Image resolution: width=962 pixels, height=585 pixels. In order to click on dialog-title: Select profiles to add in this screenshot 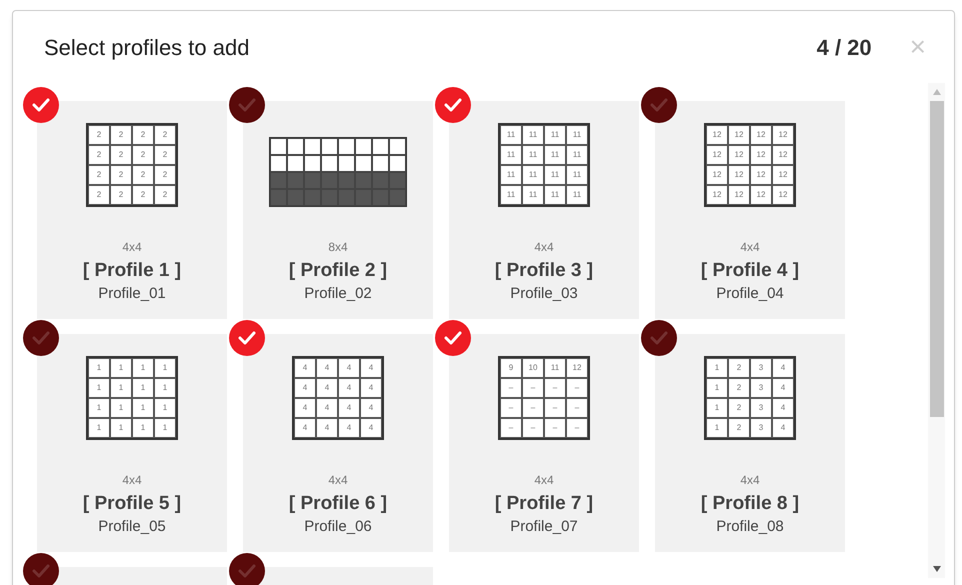, I will do `click(147, 48)`.